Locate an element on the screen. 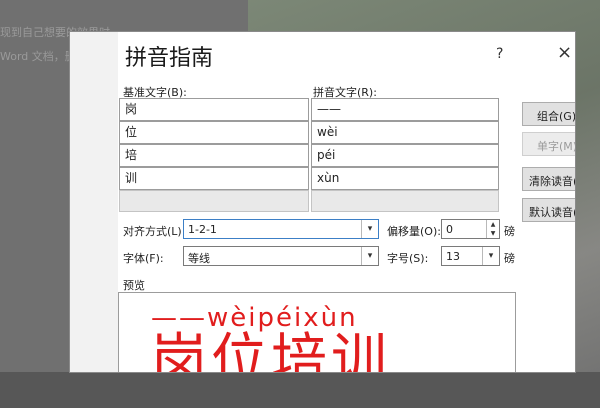 The height and width of the screenshot is (408, 600). size-select: 13 ▾ is located at coordinates (470, 256).